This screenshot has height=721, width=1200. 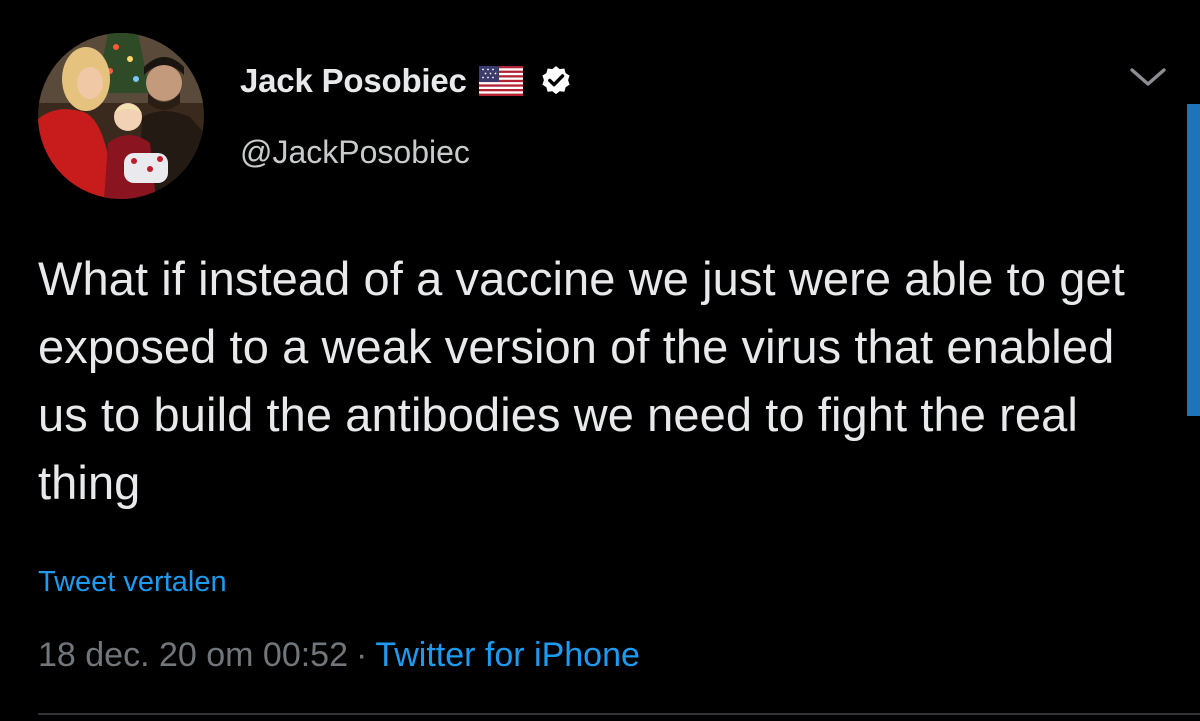 I want to click on tweet-timestamp: 18 dec. 20 om 00:52, so click(x=193, y=655).